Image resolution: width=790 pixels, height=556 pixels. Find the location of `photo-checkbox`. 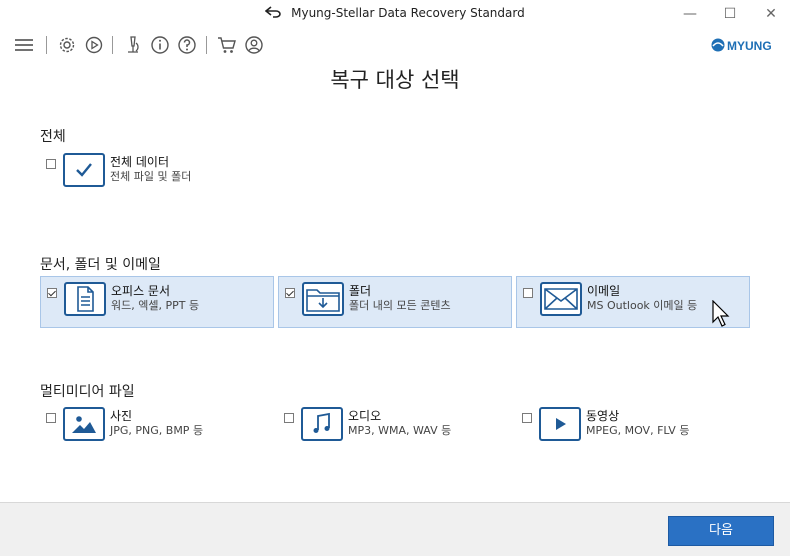

photo-checkbox is located at coordinates (51, 418).